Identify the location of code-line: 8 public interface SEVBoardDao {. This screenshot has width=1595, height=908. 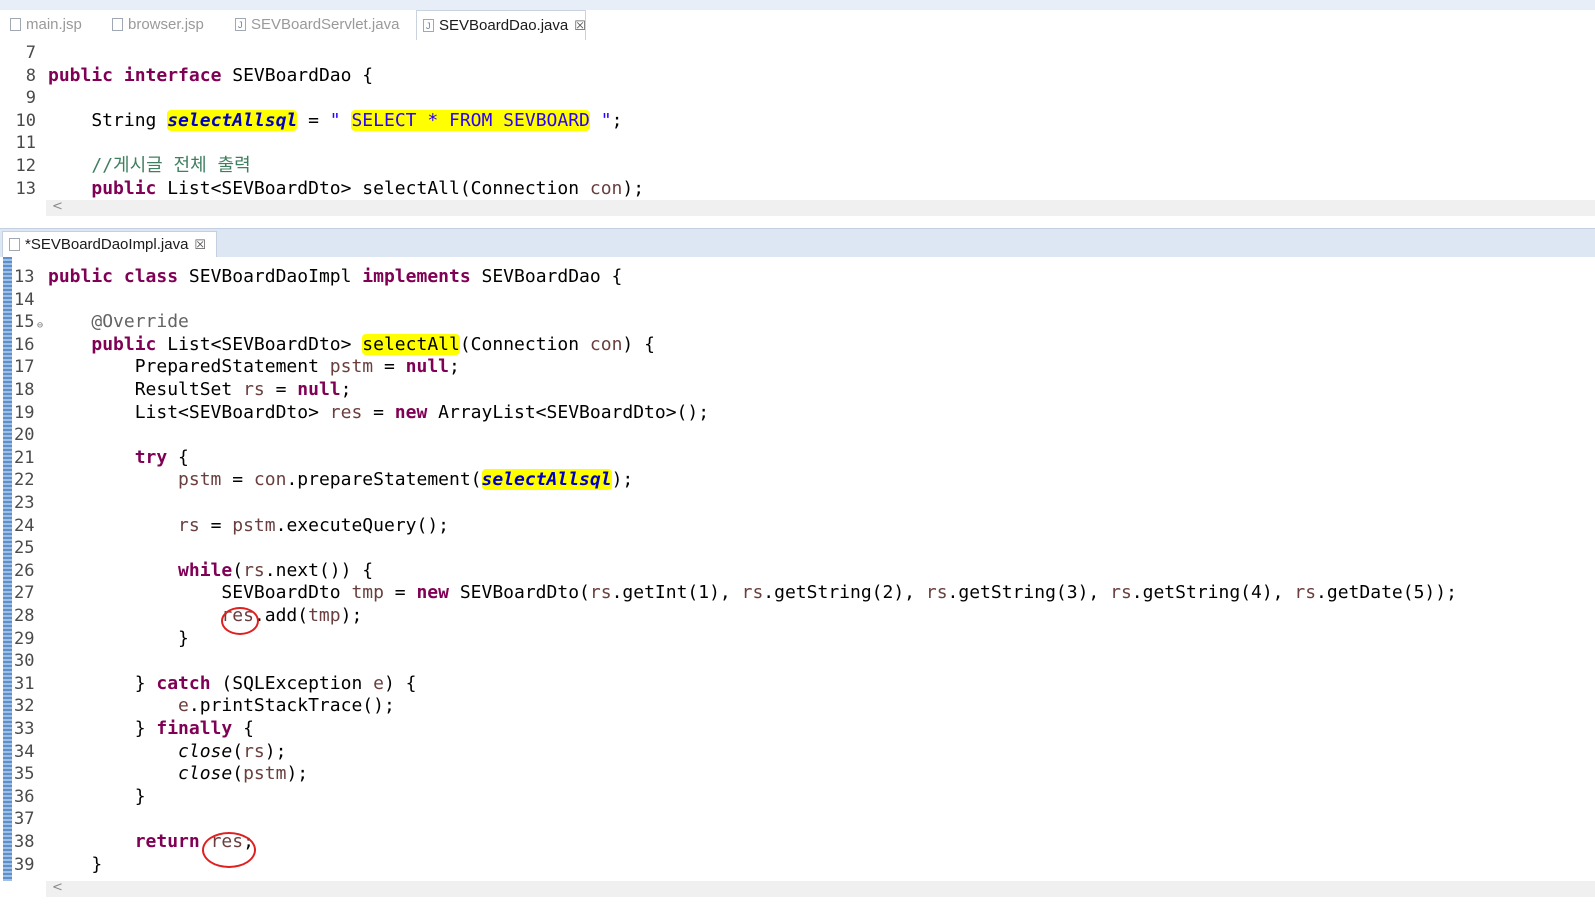
(797, 76).